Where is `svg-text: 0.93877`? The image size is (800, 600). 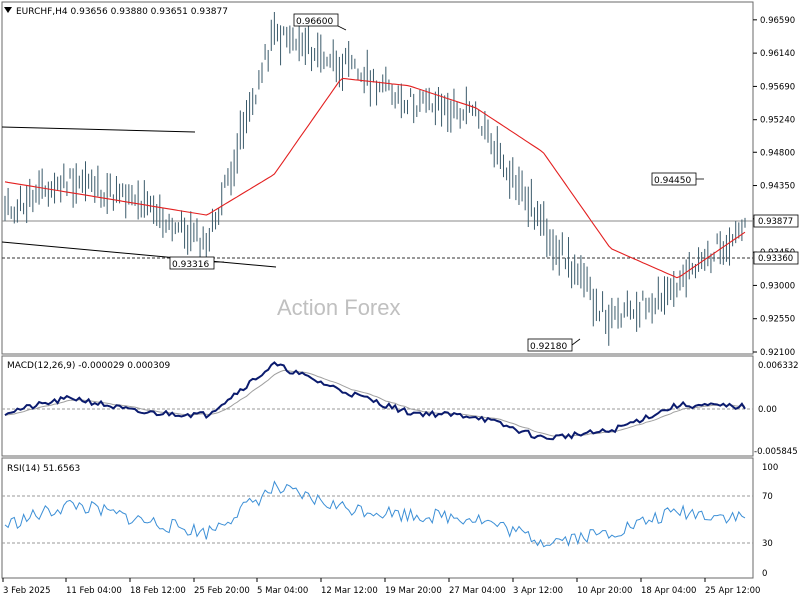 svg-text: 0.93877 is located at coordinates (775, 222).